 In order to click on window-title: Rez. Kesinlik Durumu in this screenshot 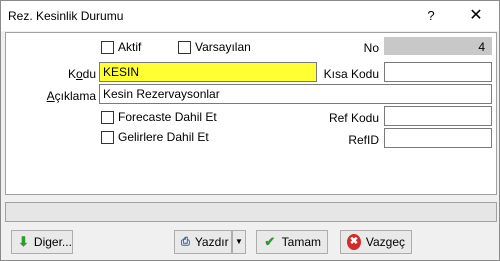, I will do `click(66, 16)`.